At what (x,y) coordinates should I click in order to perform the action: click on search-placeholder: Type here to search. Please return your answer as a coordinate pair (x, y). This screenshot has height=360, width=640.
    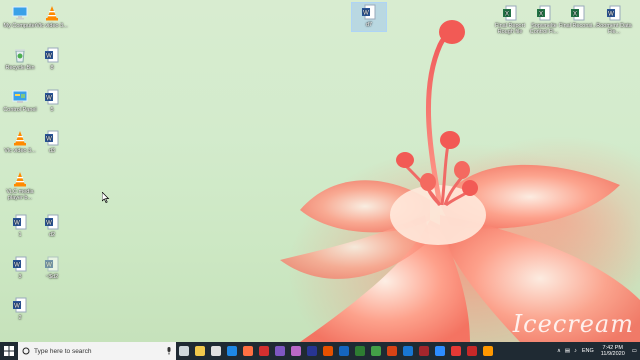
    Looking at the image, I should click on (63, 351).